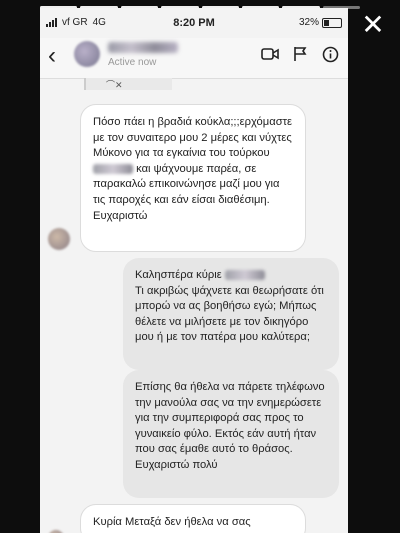 This screenshot has height=533, width=400. What do you see at coordinates (132, 62) in the screenshot?
I see `activity-status: Active now` at bounding box center [132, 62].